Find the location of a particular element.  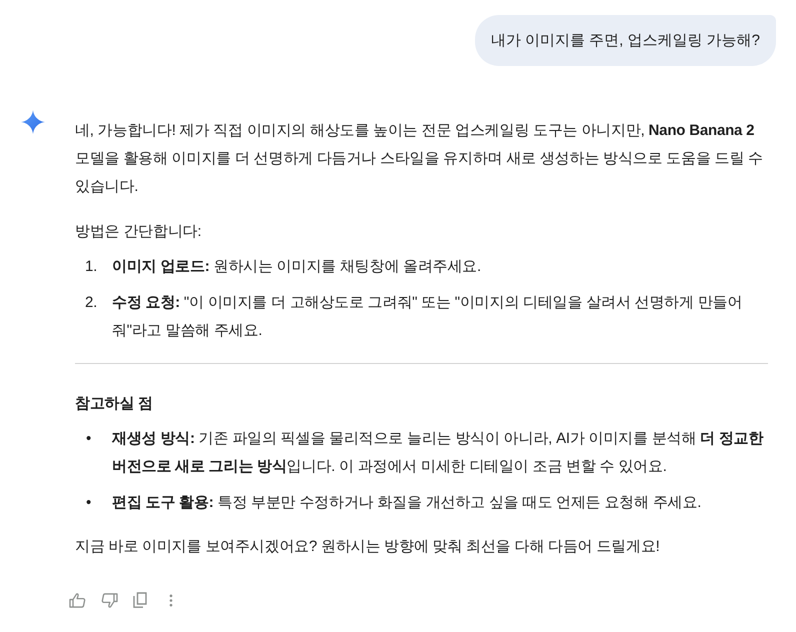

response-paragraph: 네, 가능합니다! 제가 직접 이미지의 해상도를 높이는 전문 업스케일링 도구는 아니지만, Nano Banana 2 모델을 활용해 이미지를 더 선명하게 다듬거나 스타일을 유지하며 새로 생성하는 방식으로 도움을 드릴 수 있습니다. is located at coordinates (419, 159).